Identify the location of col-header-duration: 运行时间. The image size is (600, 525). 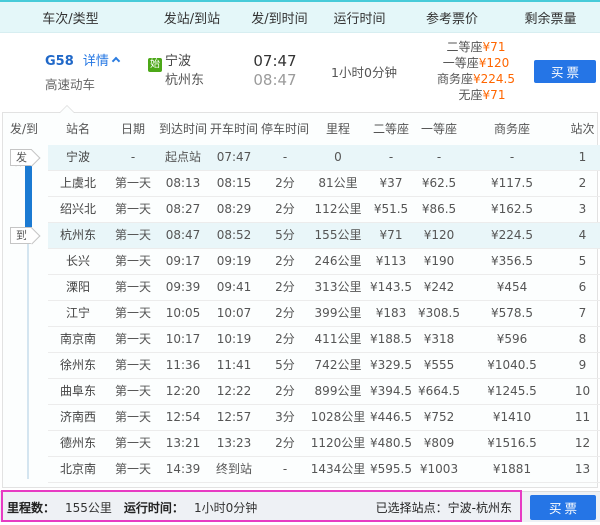
(359, 19).